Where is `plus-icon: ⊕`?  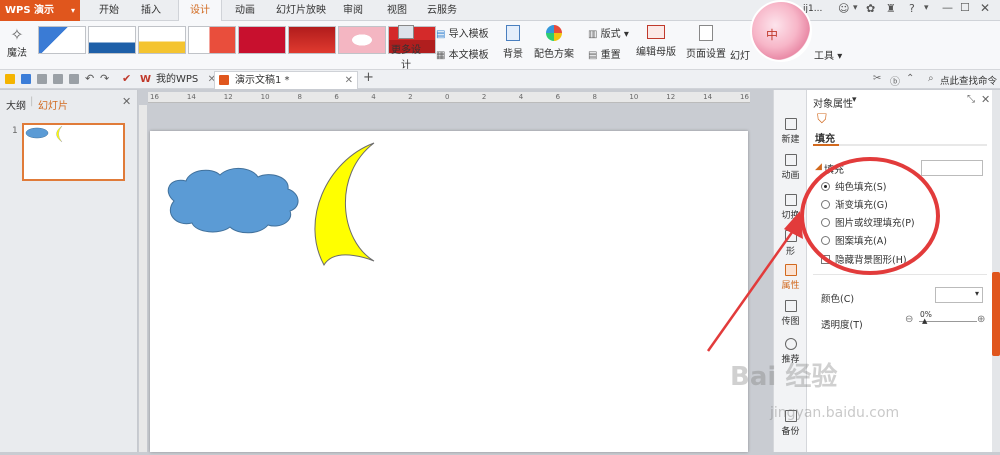
plus-icon: ⊕ is located at coordinates (981, 319).